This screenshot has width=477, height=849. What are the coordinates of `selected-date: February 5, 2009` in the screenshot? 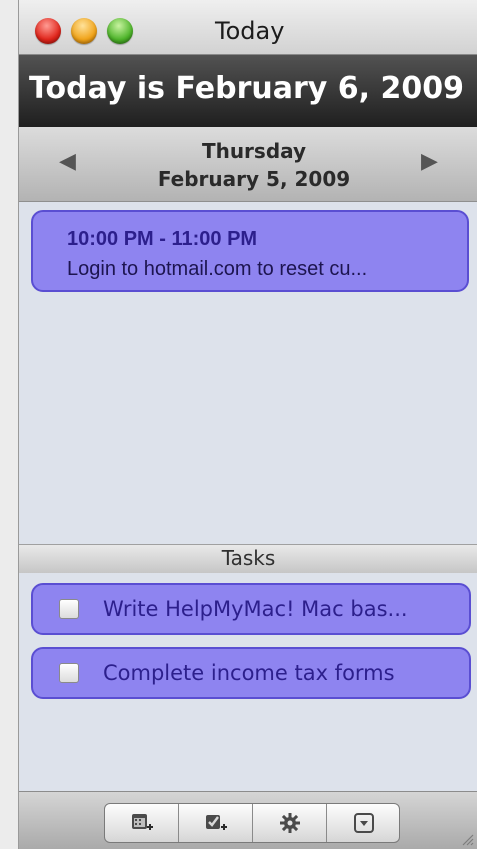 It's located at (254, 179).